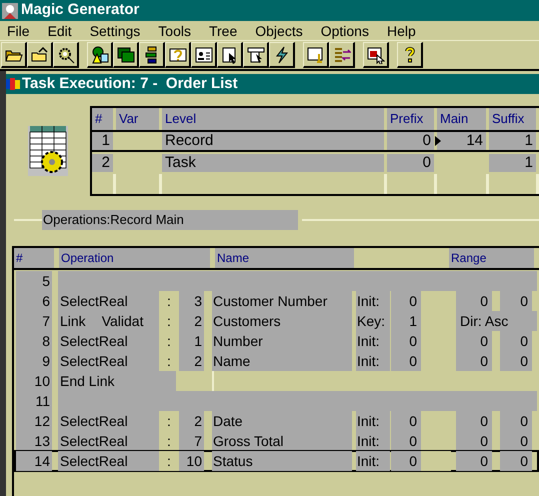 Image resolution: width=539 pixels, height=496 pixels. I want to click on table-cell: Status, so click(282, 461).